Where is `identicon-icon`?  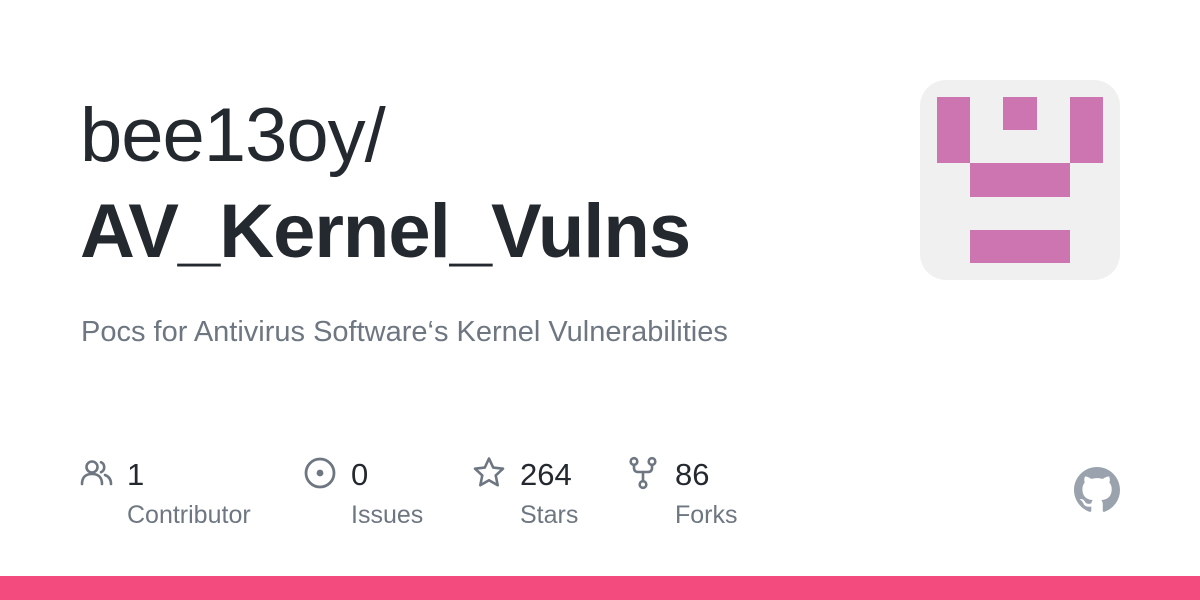 identicon-icon is located at coordinates (1020, 180).